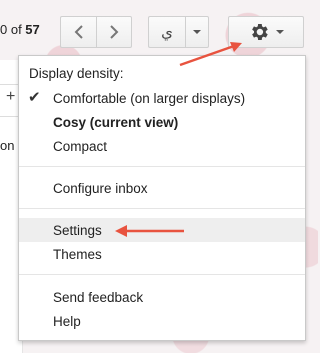 The width and height of the screenshot is (320, 353). What do you see at coordinates (210, 54) in the screenshot?
I see `annotation-arrow-gear` at bounding box center [210, 54].